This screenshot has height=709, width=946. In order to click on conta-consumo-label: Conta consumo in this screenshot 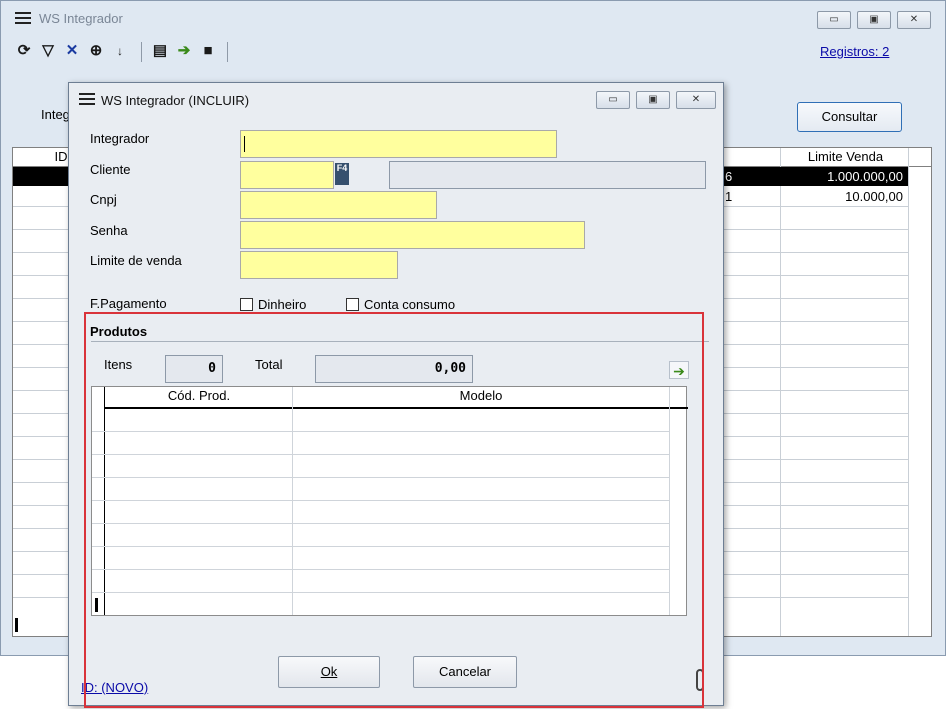, I will do `click(410, 304)`.